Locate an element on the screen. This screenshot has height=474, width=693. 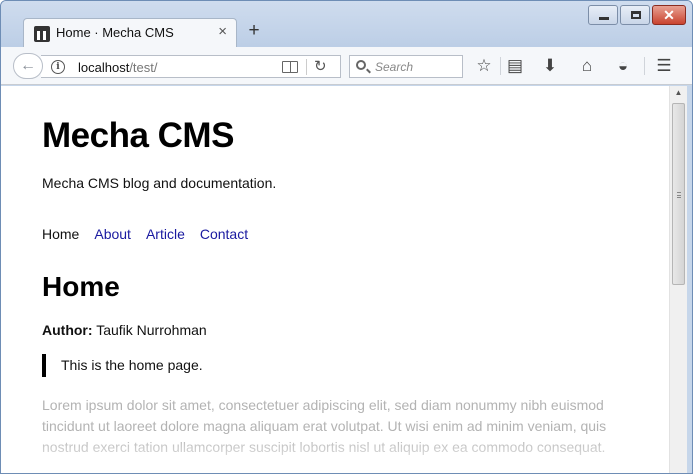
close-window-button: ✕ is located at coordinates (669, 15).